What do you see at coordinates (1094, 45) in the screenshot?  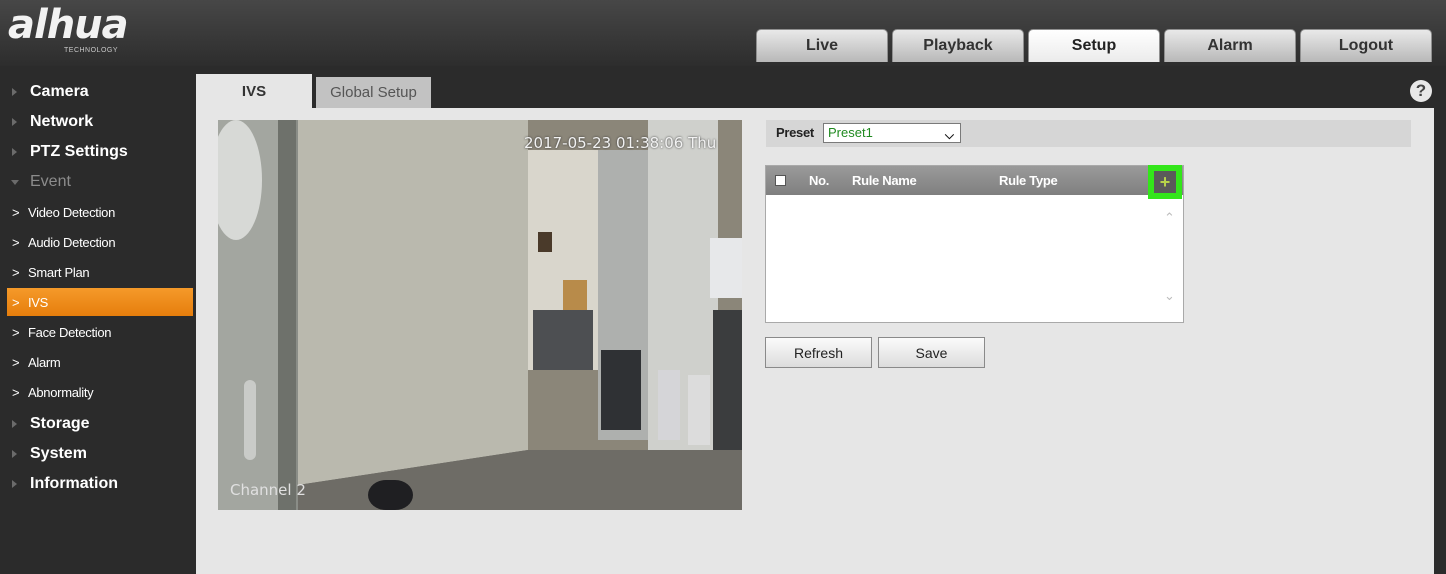 I see `nav-tab-setup: Setup` at bounding box center [1094, 45].